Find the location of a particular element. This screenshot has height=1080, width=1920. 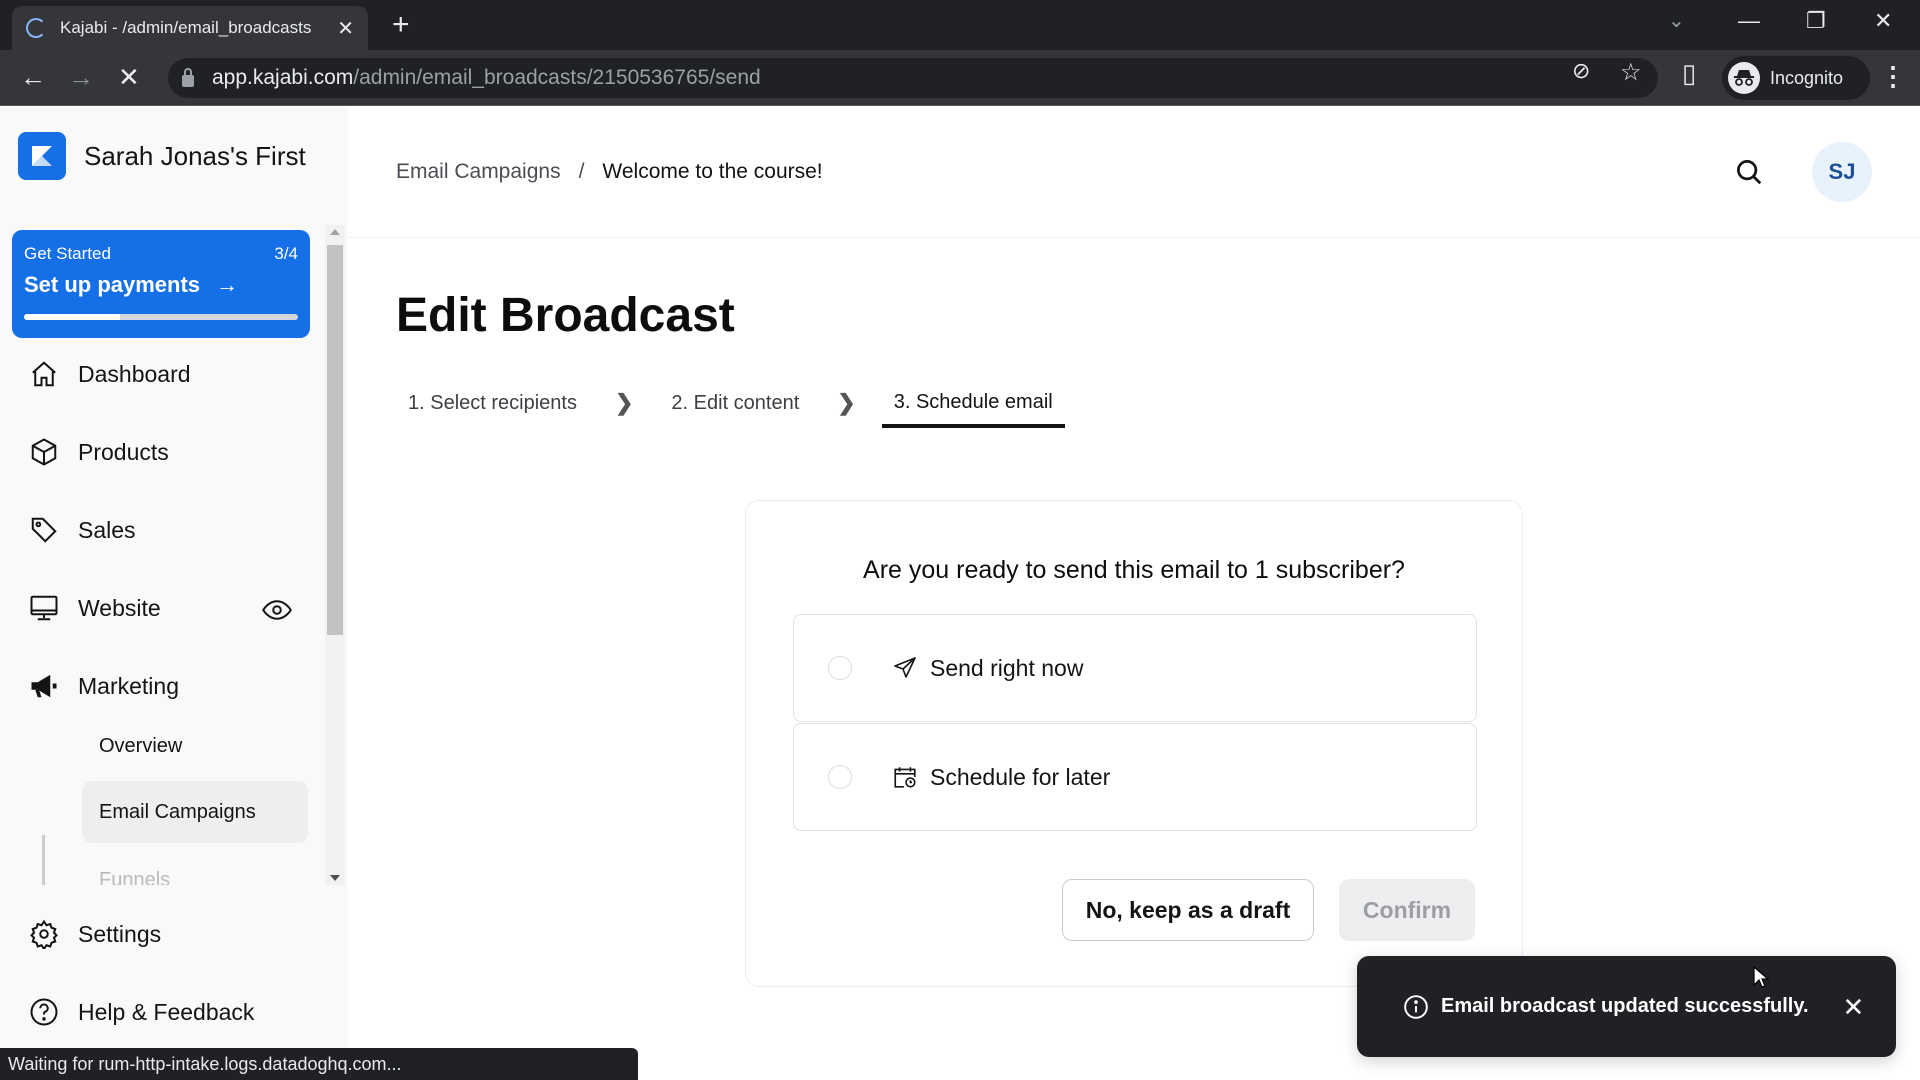

confirm-button: Confirm is located at coordinates (1407, 910).